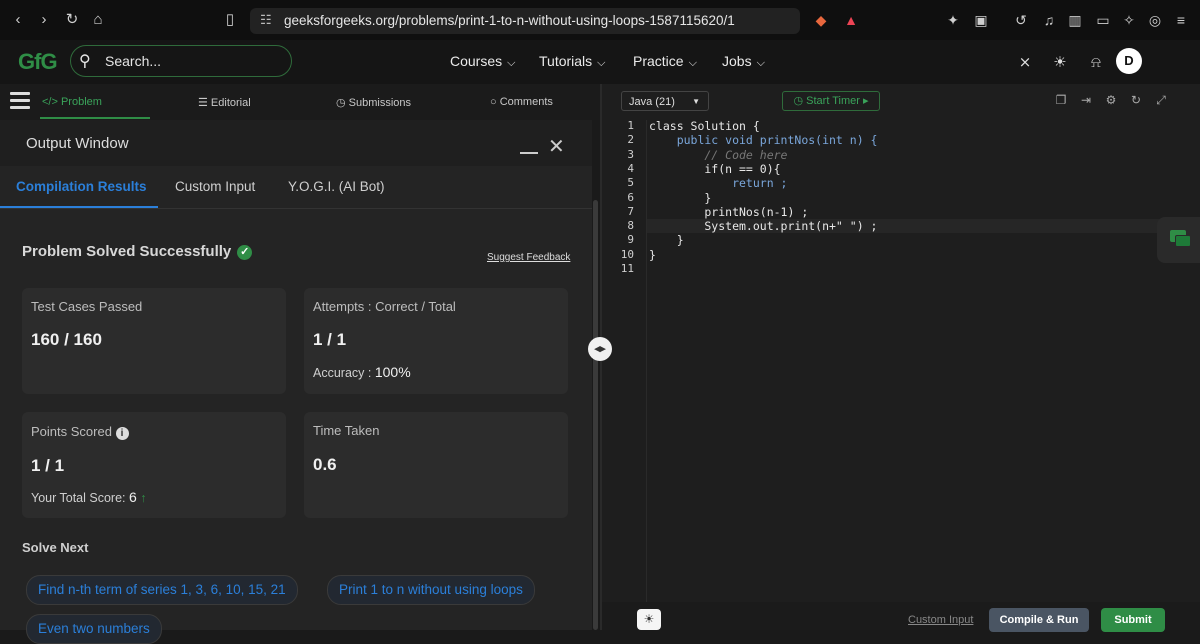 The height and width of the screenshot is (644, 1200). I want to click on nav-label: Courses, so click(476, 61).